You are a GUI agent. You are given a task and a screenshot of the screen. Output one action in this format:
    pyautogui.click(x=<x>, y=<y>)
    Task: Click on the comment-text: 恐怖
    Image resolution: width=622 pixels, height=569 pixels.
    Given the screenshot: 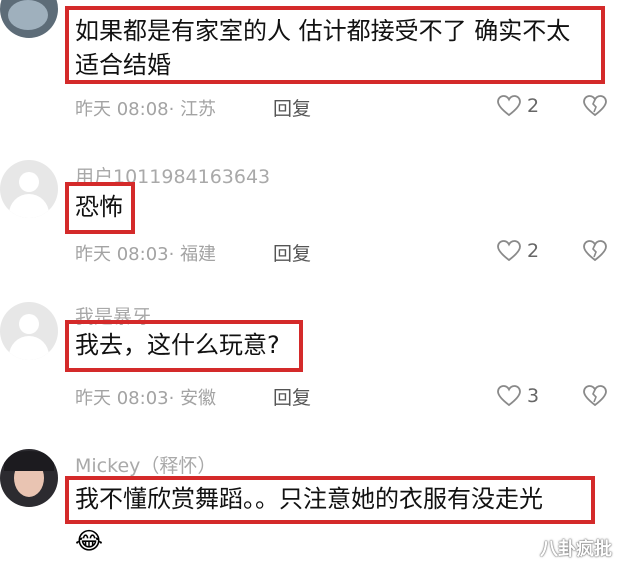 What is the action you would take?
    pyautogui.click(x=99, y=207)
    